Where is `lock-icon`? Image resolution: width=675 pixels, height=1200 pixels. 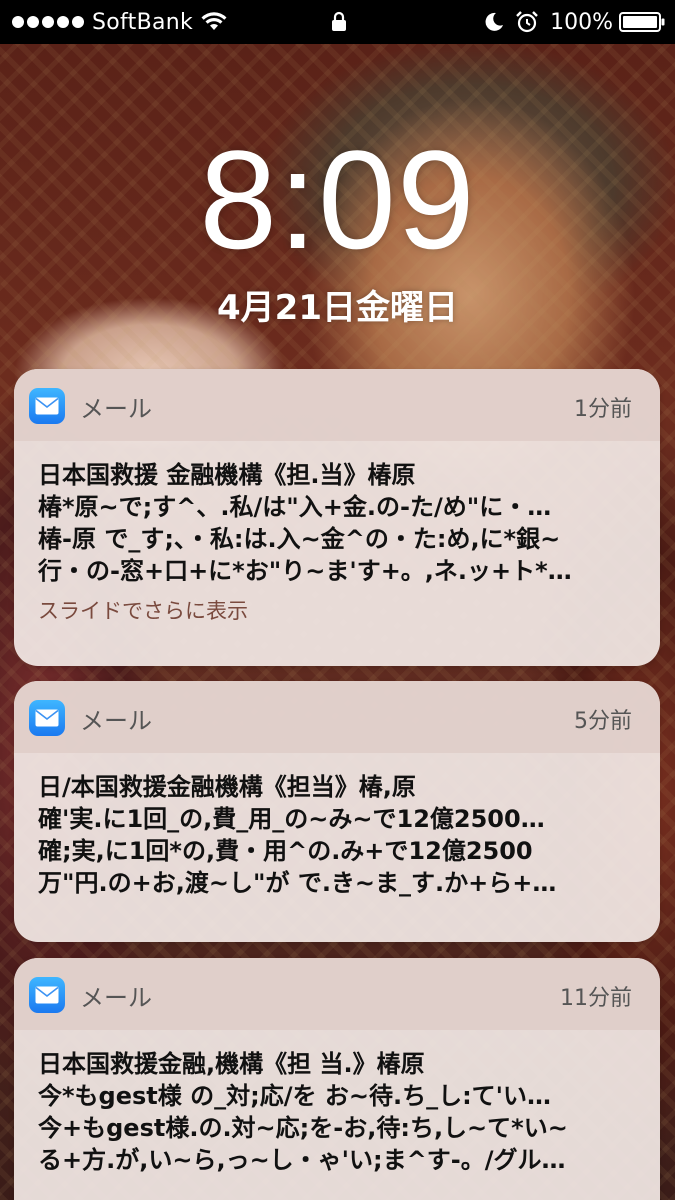 lock-icon is located at coordinates (339, 22).